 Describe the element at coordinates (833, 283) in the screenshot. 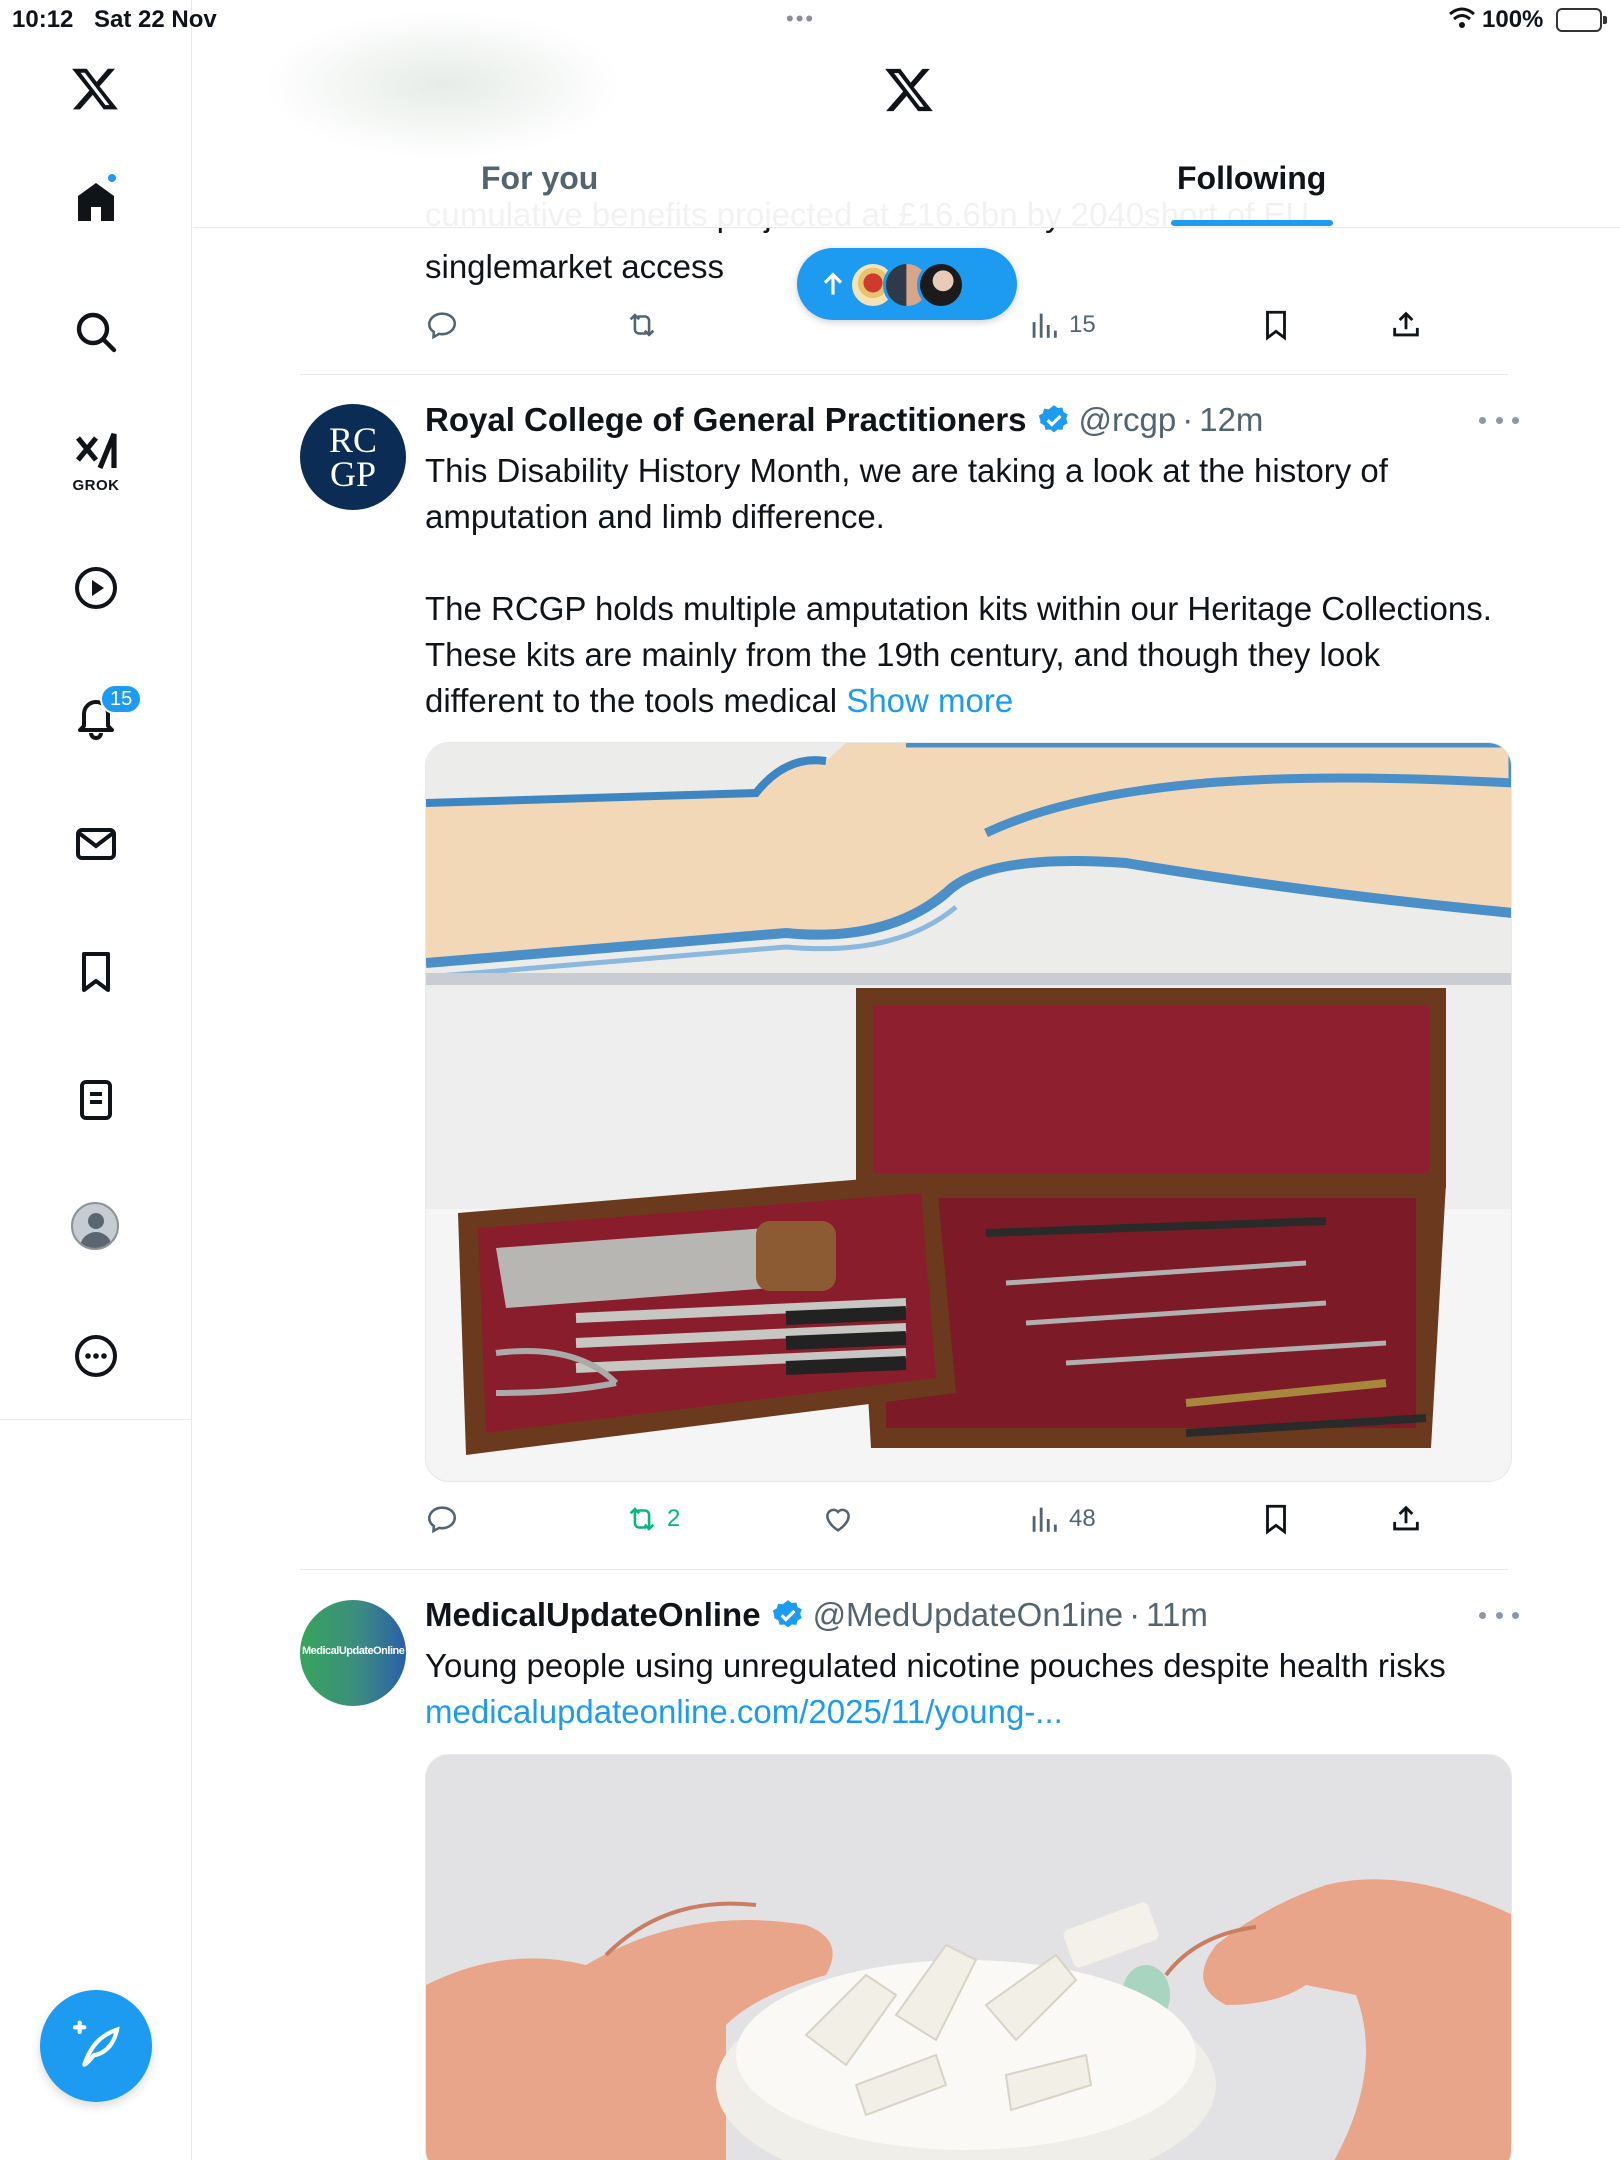

I see `arrow-up-icon` at that location.